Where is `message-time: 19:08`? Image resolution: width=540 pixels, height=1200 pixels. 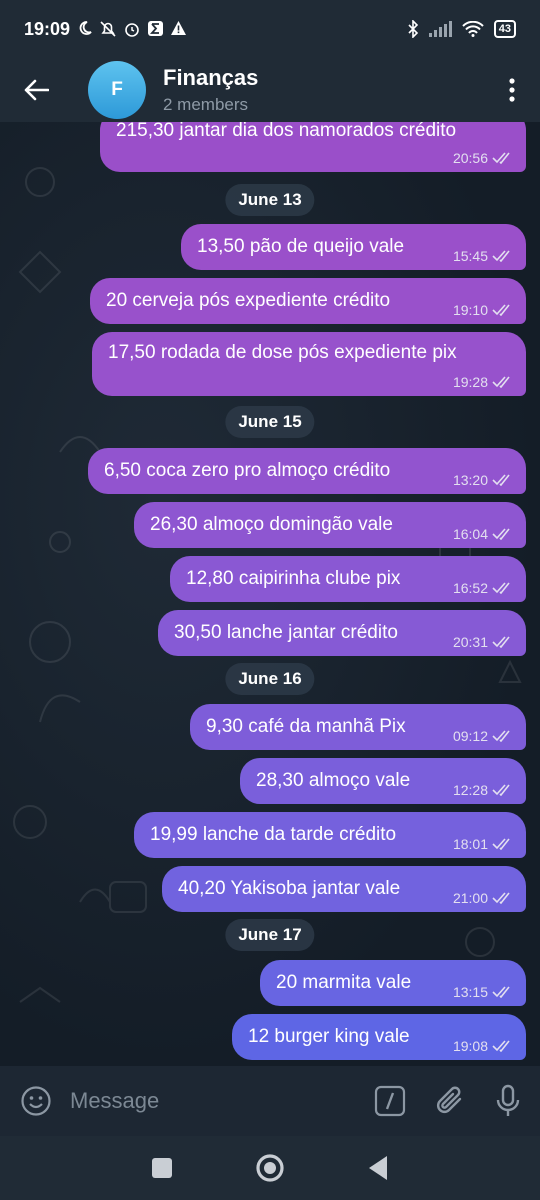
message-time: 19:08 is located at coordinates (470, 1046).